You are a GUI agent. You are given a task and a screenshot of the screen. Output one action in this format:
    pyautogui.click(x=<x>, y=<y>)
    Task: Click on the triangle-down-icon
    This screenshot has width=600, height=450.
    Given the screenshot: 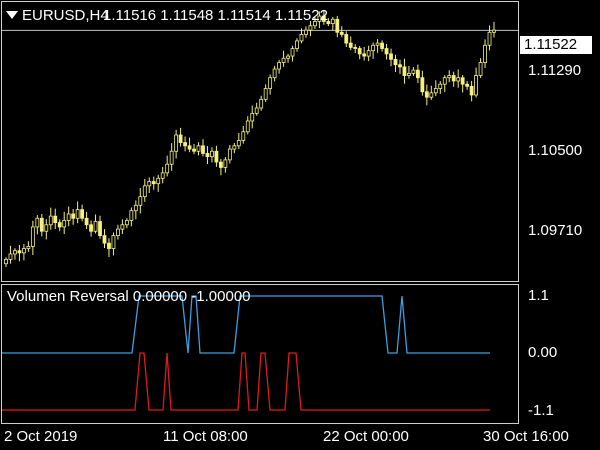 What is the action you would take?
    pyautogui.click(x=12, y=15)
    